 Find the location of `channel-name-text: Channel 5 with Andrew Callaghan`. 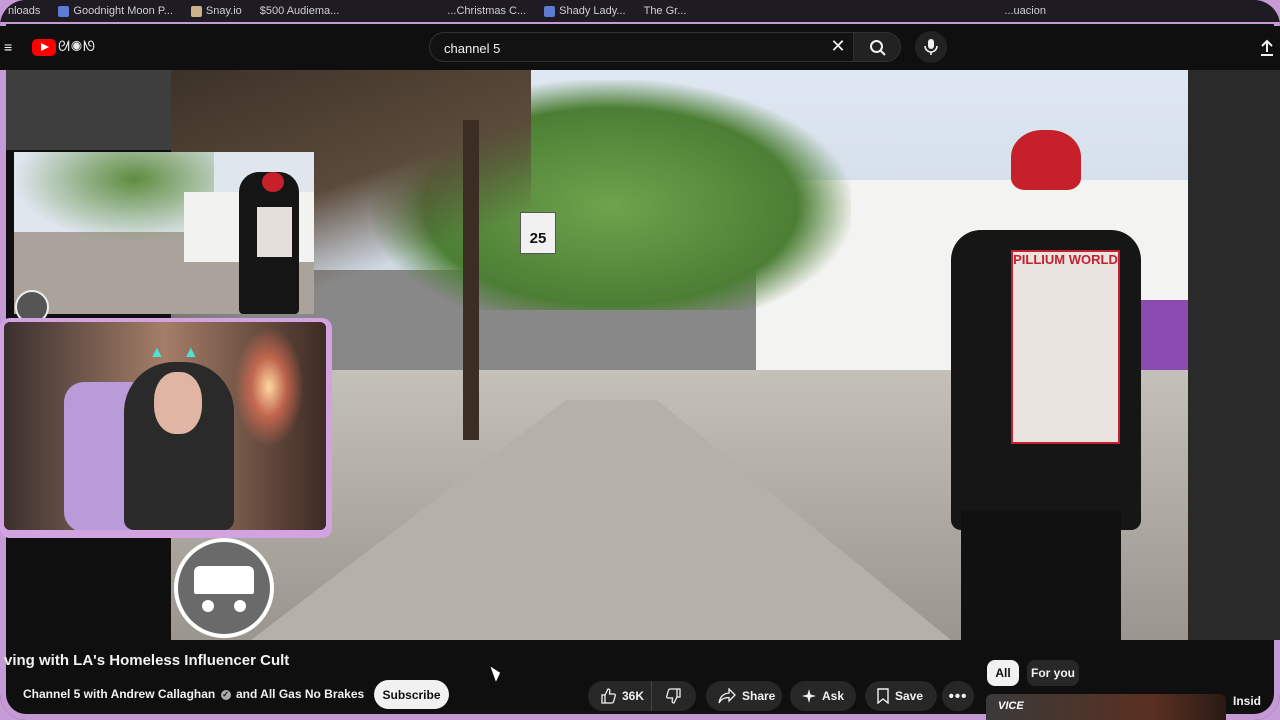

channel-name-text: Channel 5 with Andrew Callaghan is located at coordinates (119, 694).